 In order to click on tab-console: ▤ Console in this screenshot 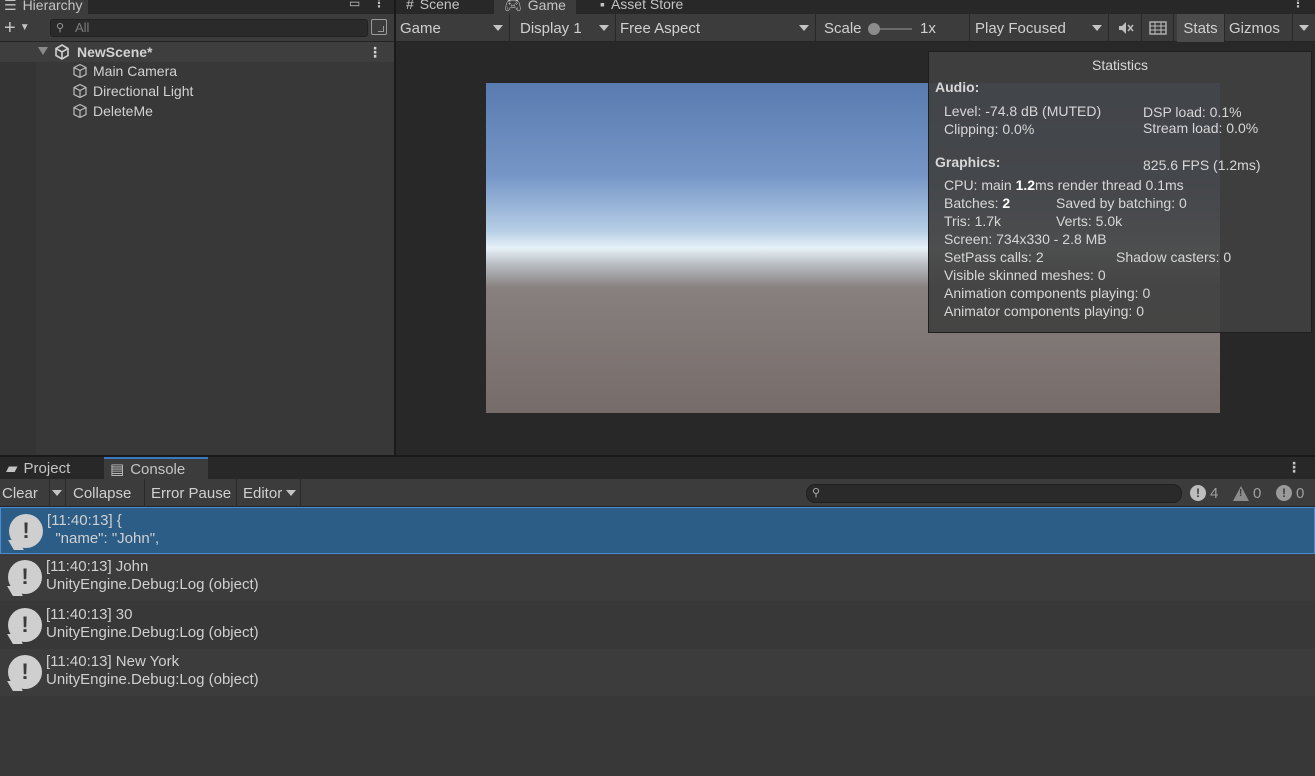, I will do `click(156, 468)`.